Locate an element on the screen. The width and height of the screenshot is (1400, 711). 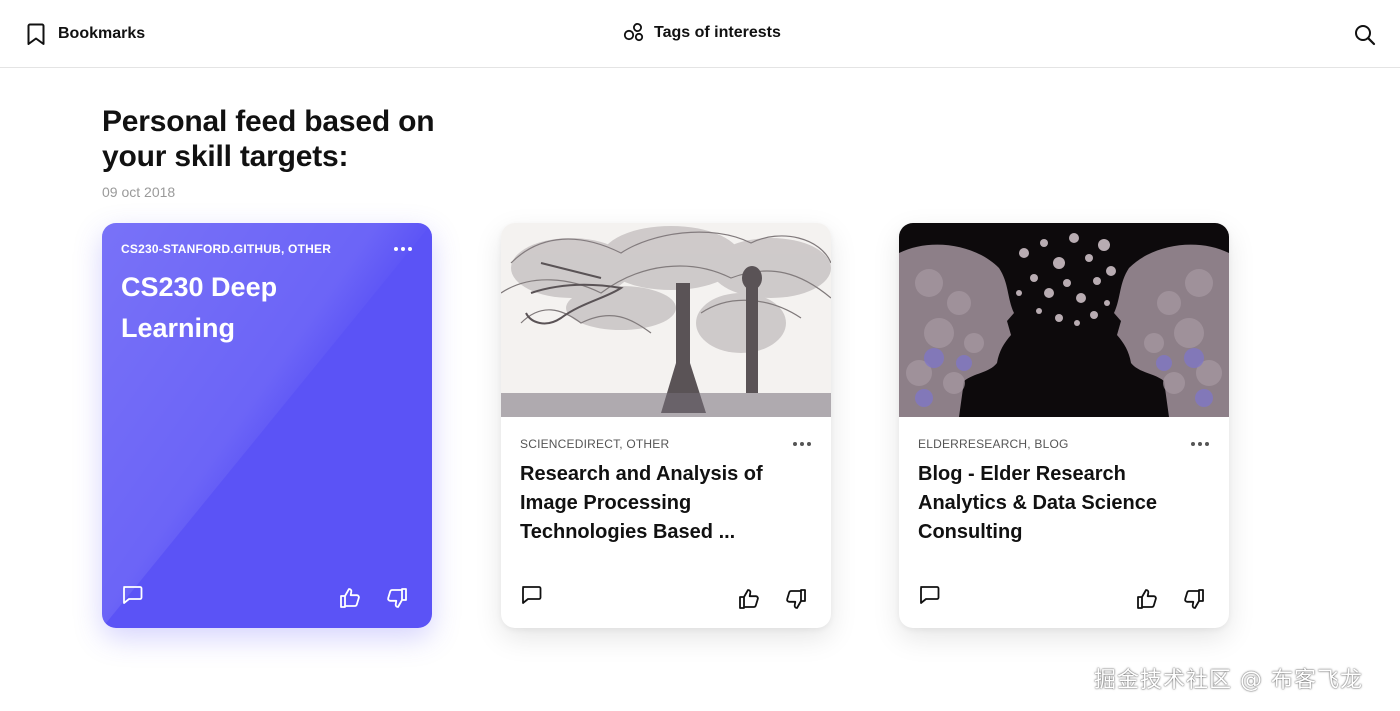
search-icon is located at coordinates (1365, 35).